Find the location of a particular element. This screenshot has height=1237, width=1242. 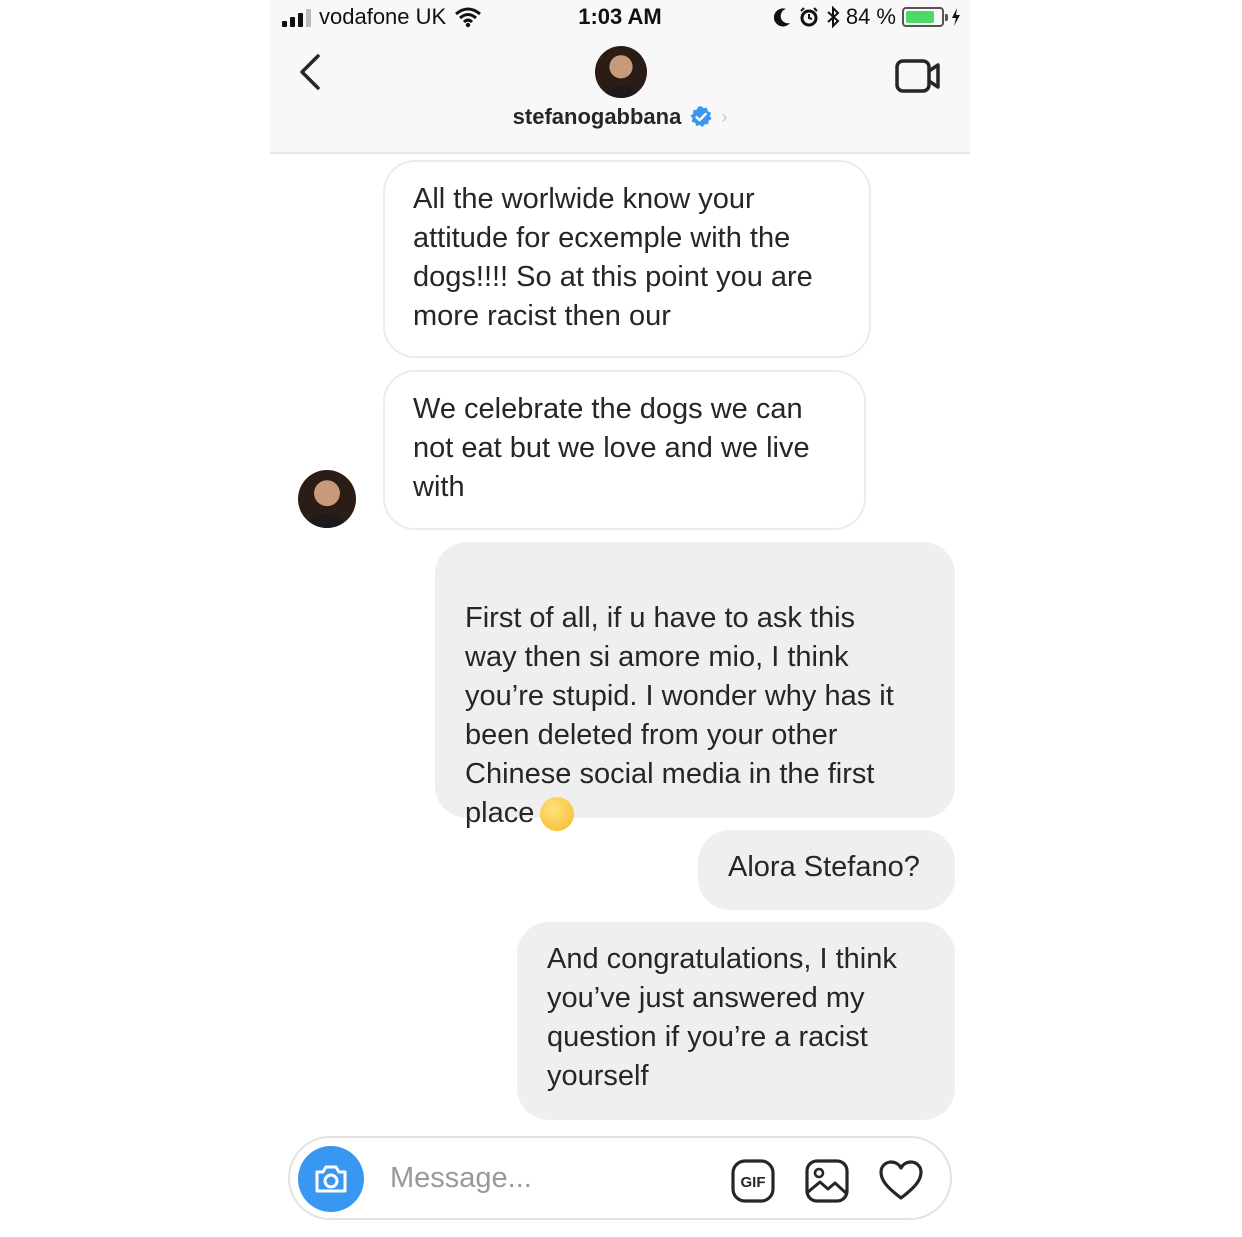

verified-badge-icon is located at coordinates (701, 116).